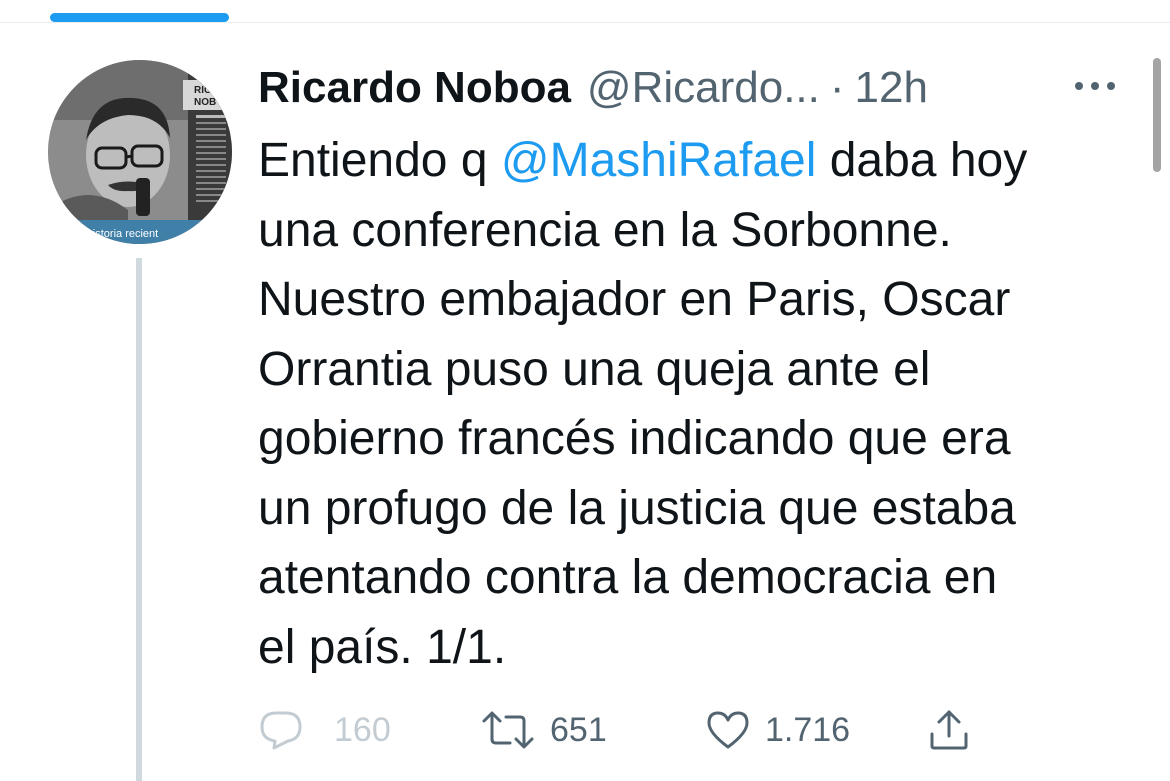 The width and height of the screenshot is (1170, 781). I want to click on avatar-heading-top: RIC, so click(202, 90).